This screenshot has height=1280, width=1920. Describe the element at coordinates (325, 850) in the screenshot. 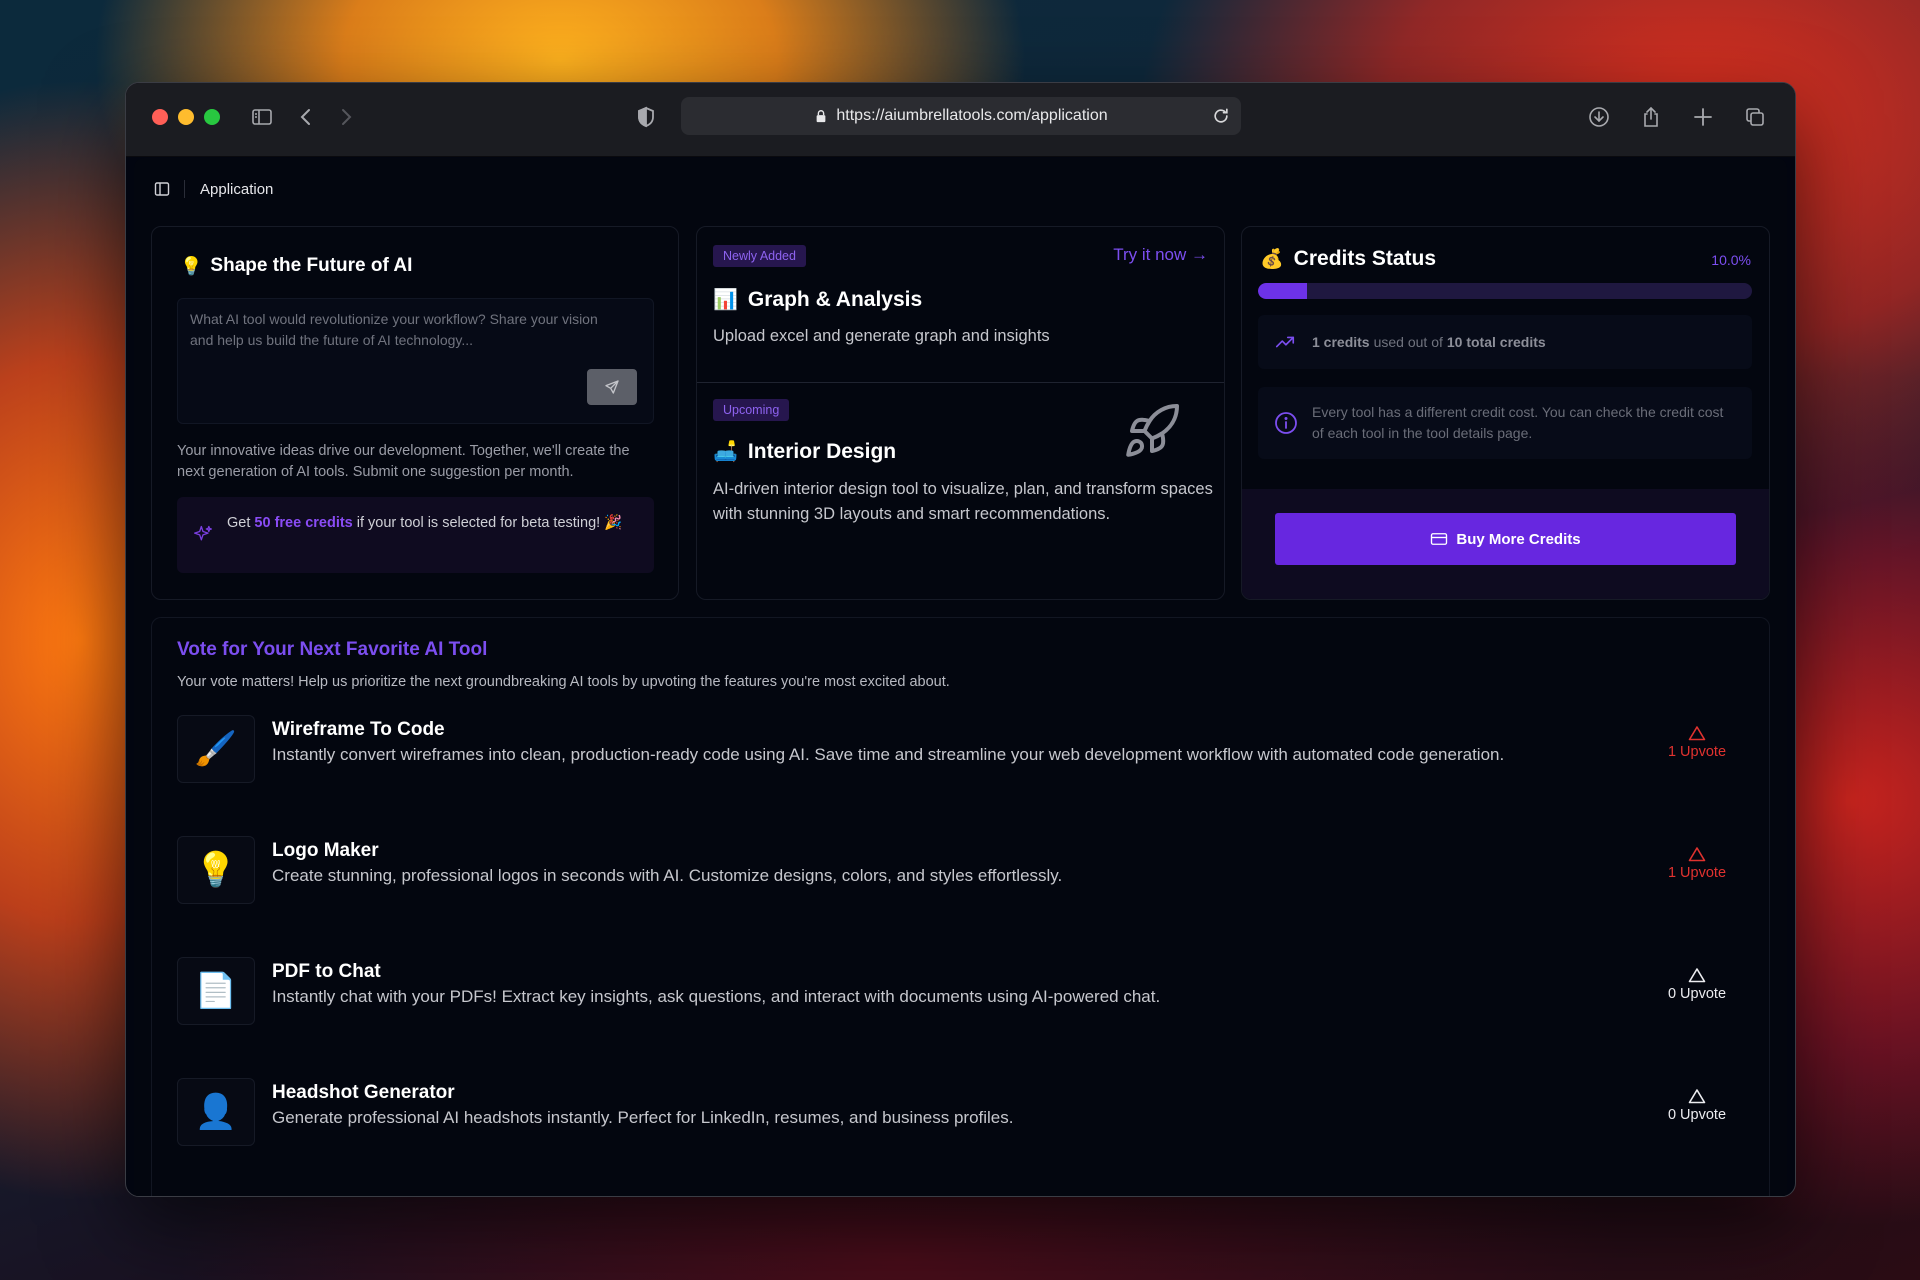

I see `vote-item-name: Logo Maker` at that location.